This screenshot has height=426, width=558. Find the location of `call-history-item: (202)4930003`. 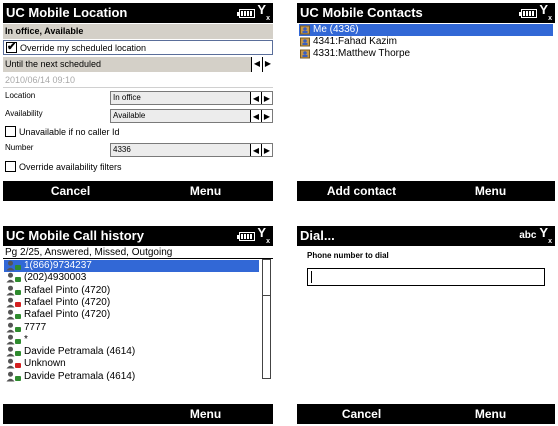

call-history-item: (202)4930003 is located at coordinates (131, 278).